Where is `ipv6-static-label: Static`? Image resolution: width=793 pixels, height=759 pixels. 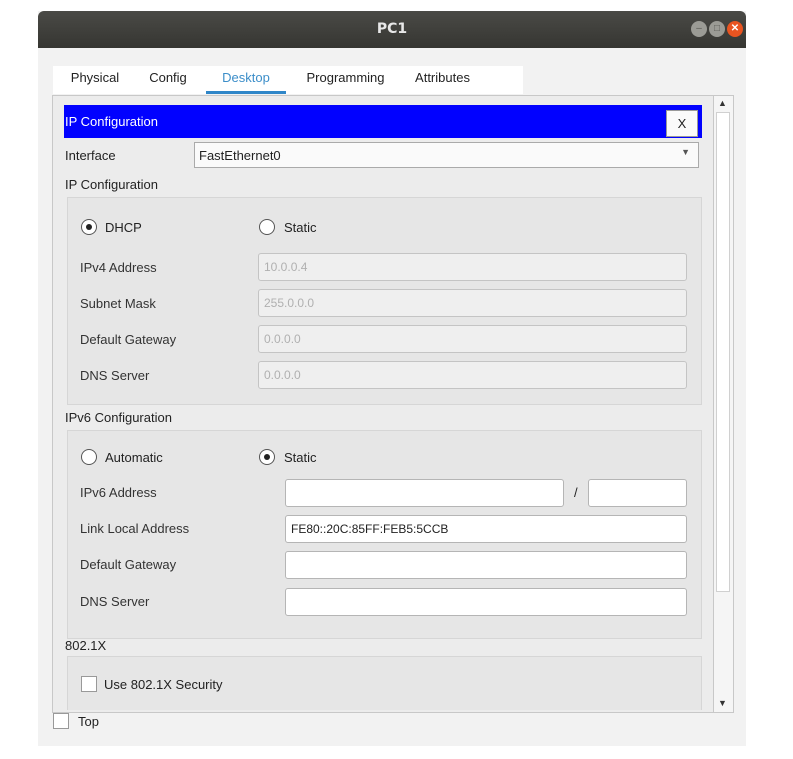
ipv6-static-label: Static is located at coordinates (300, 457).